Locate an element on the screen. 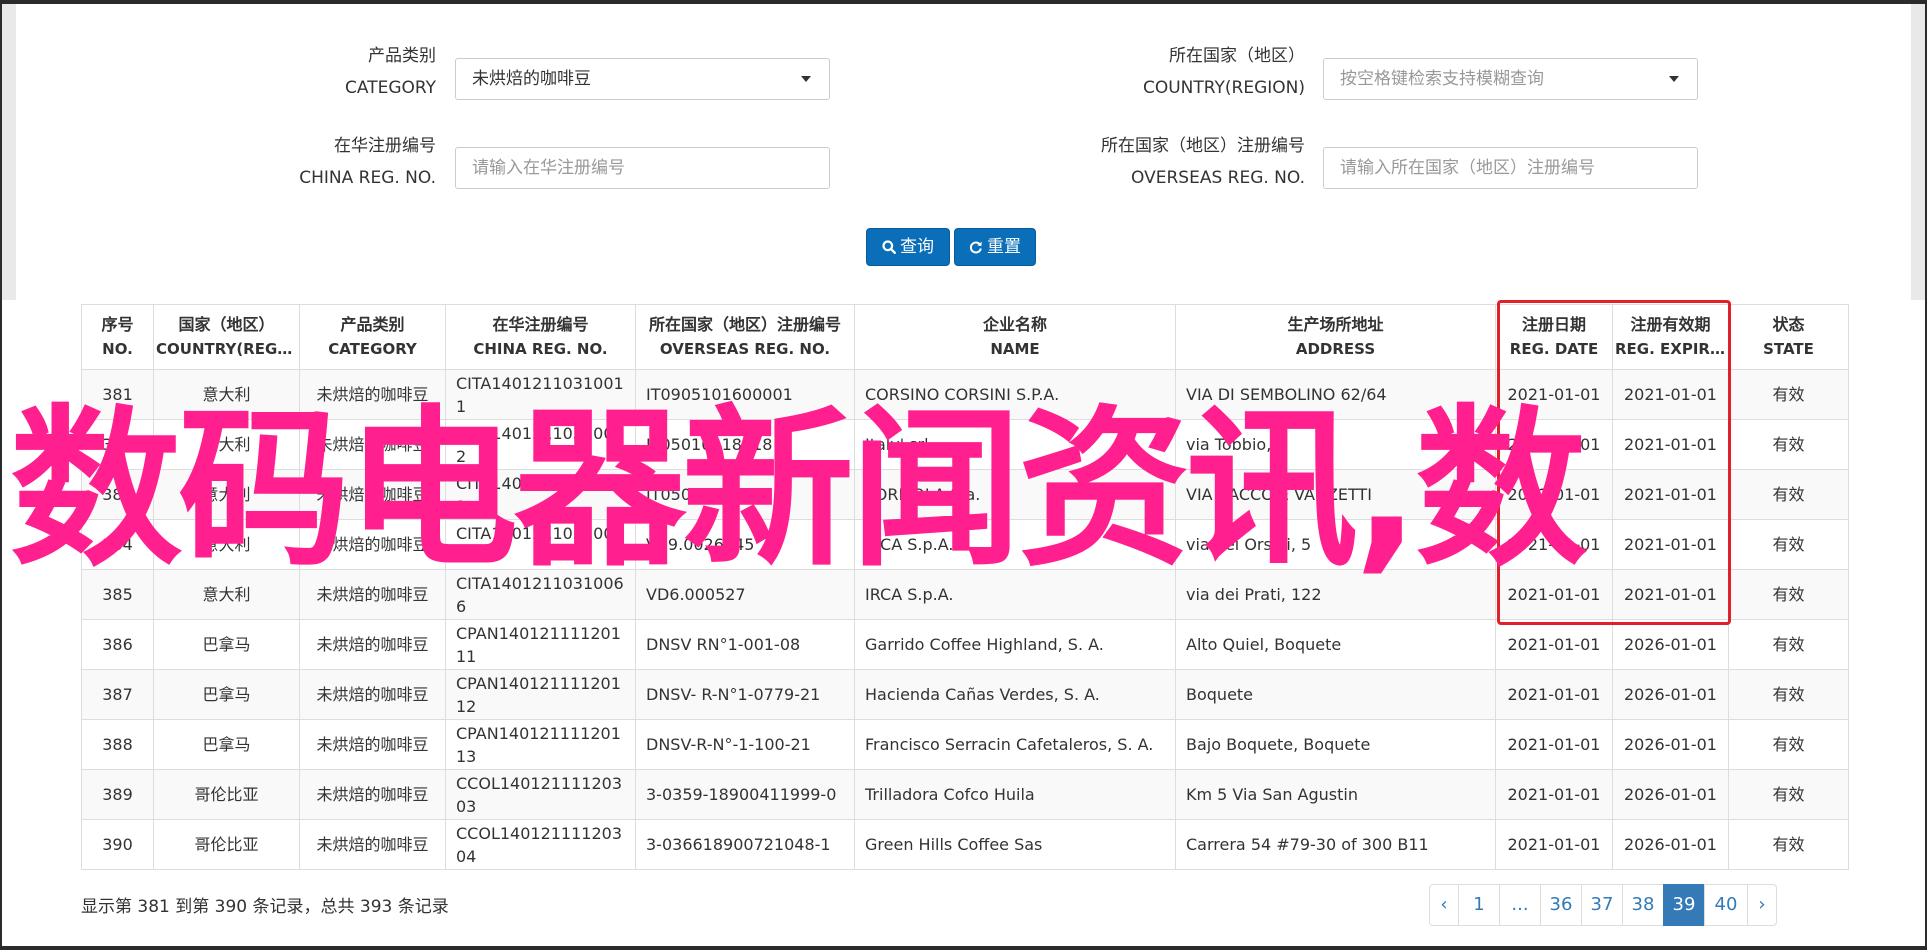 This screenshot has height=950, width=1927. country-select: 按空格键检索支持模糊查询 is located at coordinates (1510, 79).